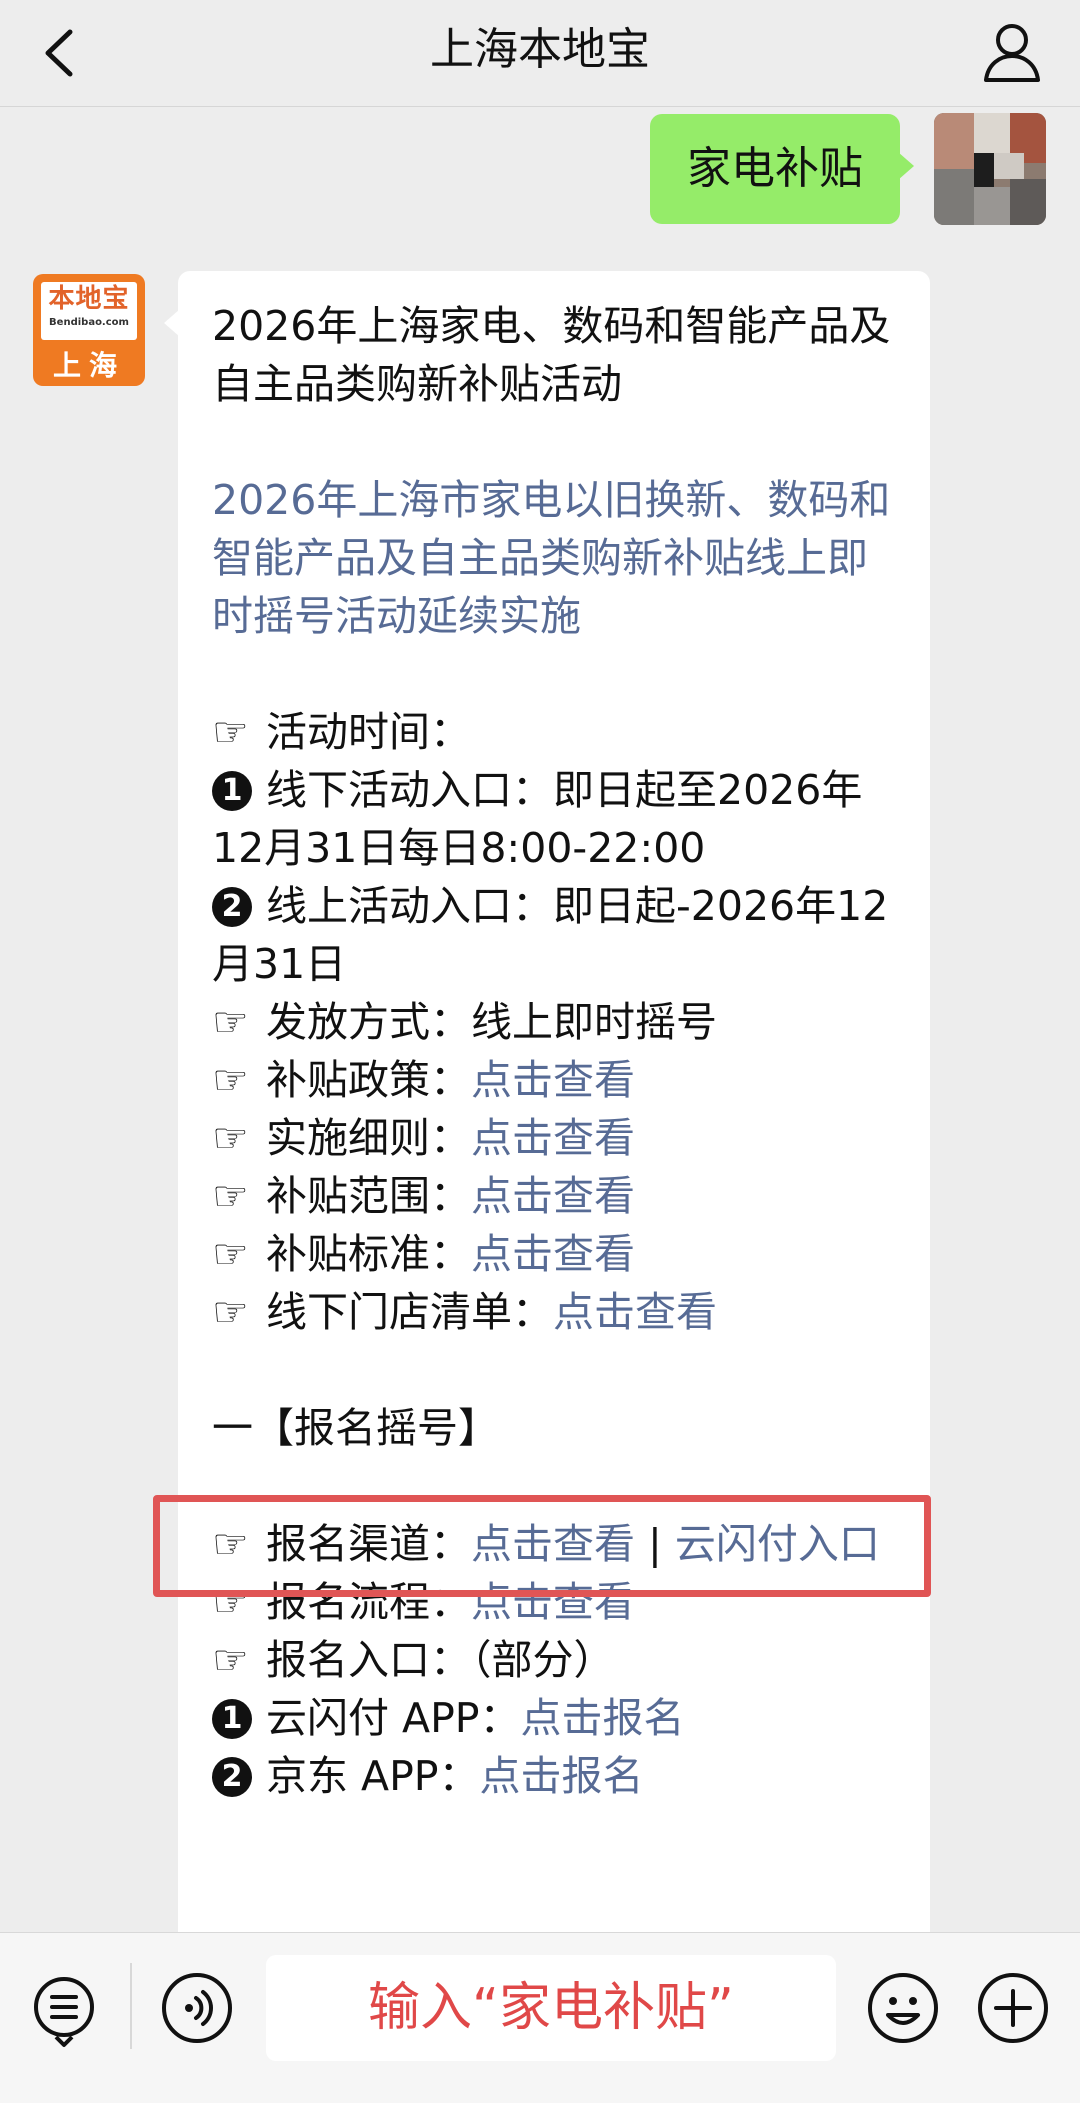 Image resolution: width=1080 pixels, height=2103 pixels. Describe the element at coordinates (373, 1776) in the screenshot. I see `entry2-label: 京东 APP：` at that location.